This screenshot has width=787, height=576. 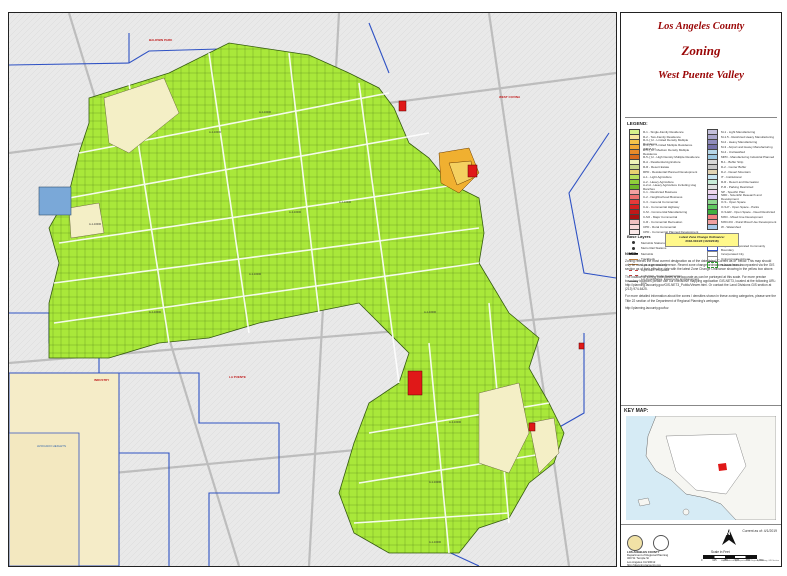 I want to click on scale-tick-label: 125, so click(x=714, y=560).